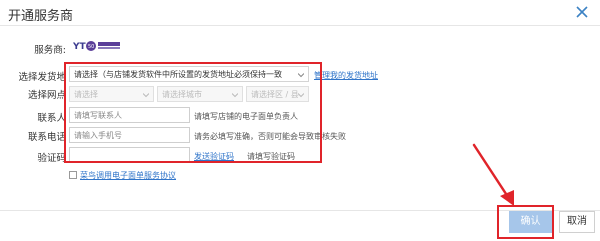 The height and width of the screenshot is (241, 600). What do you see at coordinates (300, 13) in the screenshot?
I see `dialog-titlebar: 开通服务商` at bounding box center [300, 13].